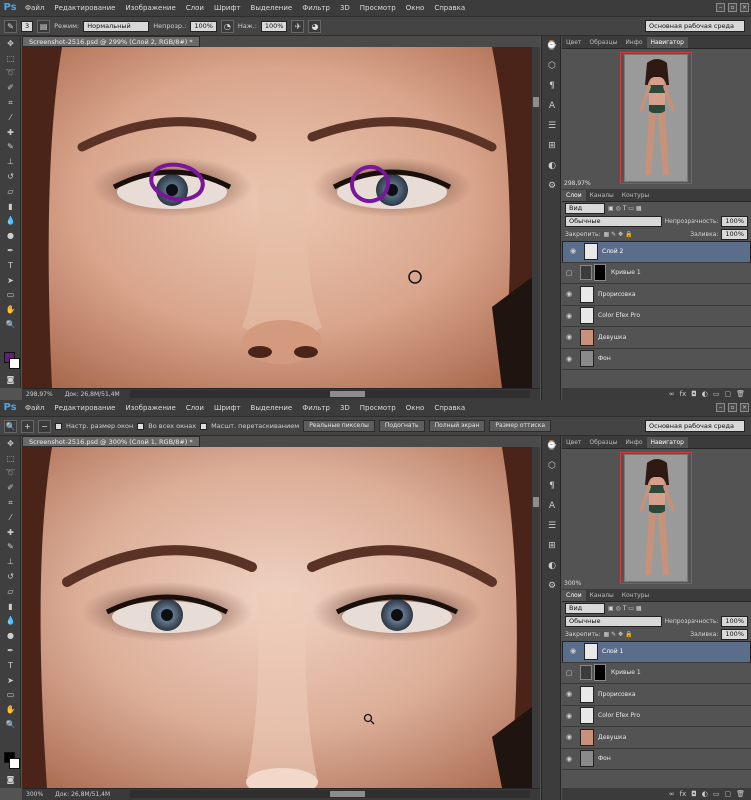 The width and height of the screenshot is (751, 800). I want to click on layer-row: ◉ Фон, so click(656, 359).